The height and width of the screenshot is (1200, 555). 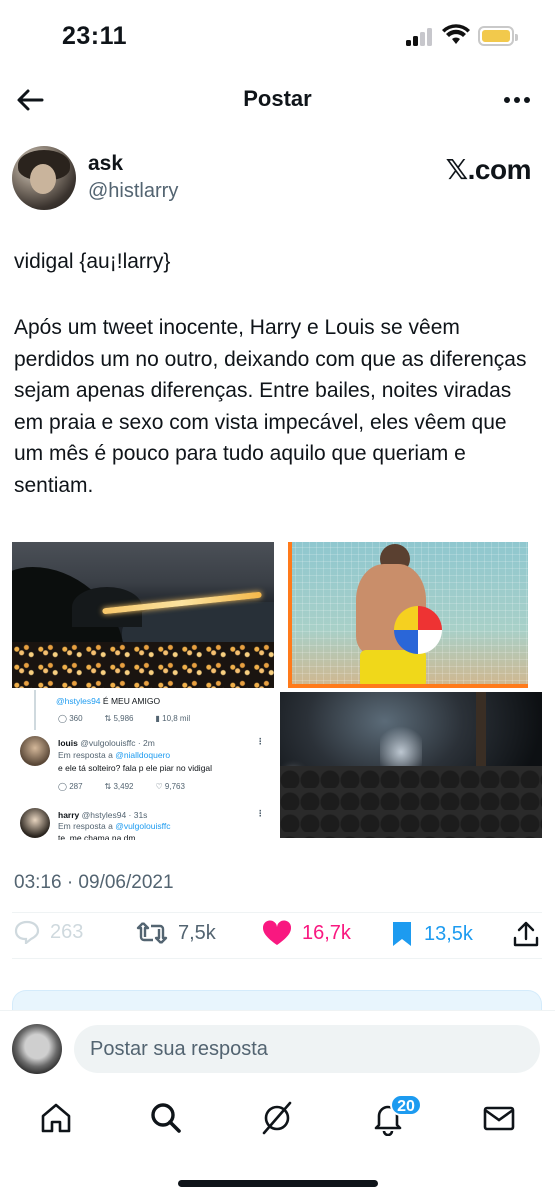 I want to click on bottom-tab-bar, so click(x=277, y=1121).